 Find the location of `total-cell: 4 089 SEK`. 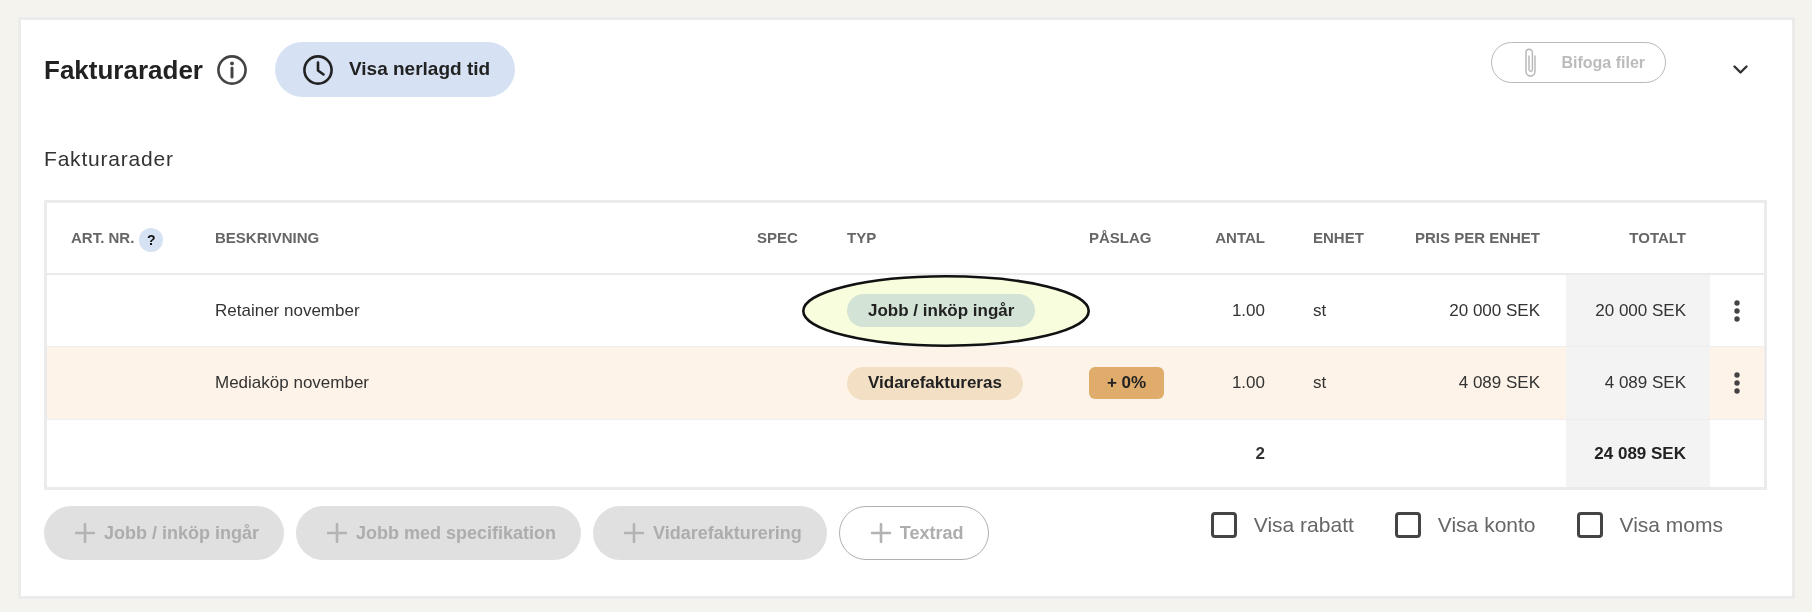

total-cell: 4 089 SEK is located at coordinates (1638, 383).